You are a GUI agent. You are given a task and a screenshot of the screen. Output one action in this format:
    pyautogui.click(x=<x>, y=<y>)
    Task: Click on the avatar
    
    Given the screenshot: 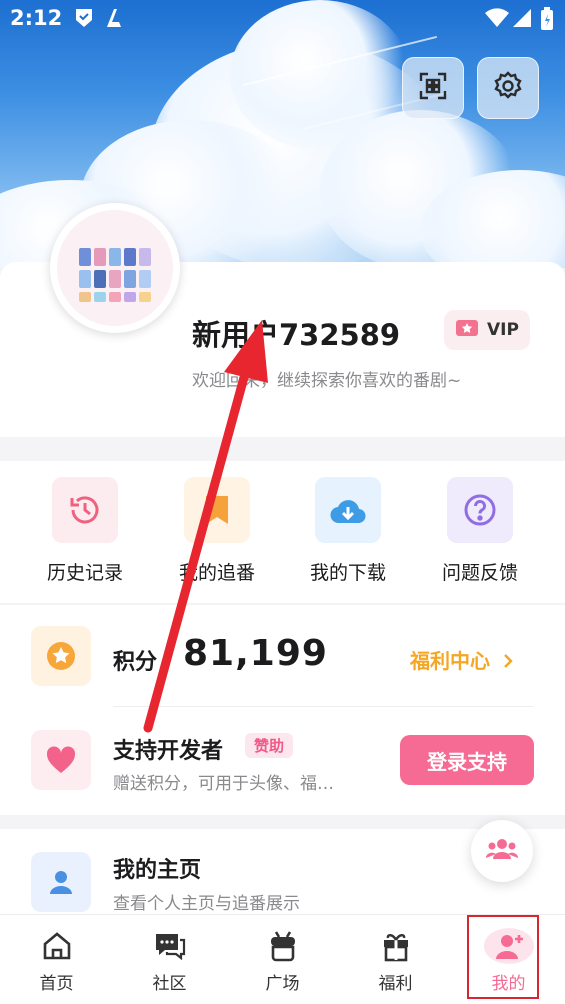 What is the action you would take?
    pyautogui.click(x=115, y=268)
    